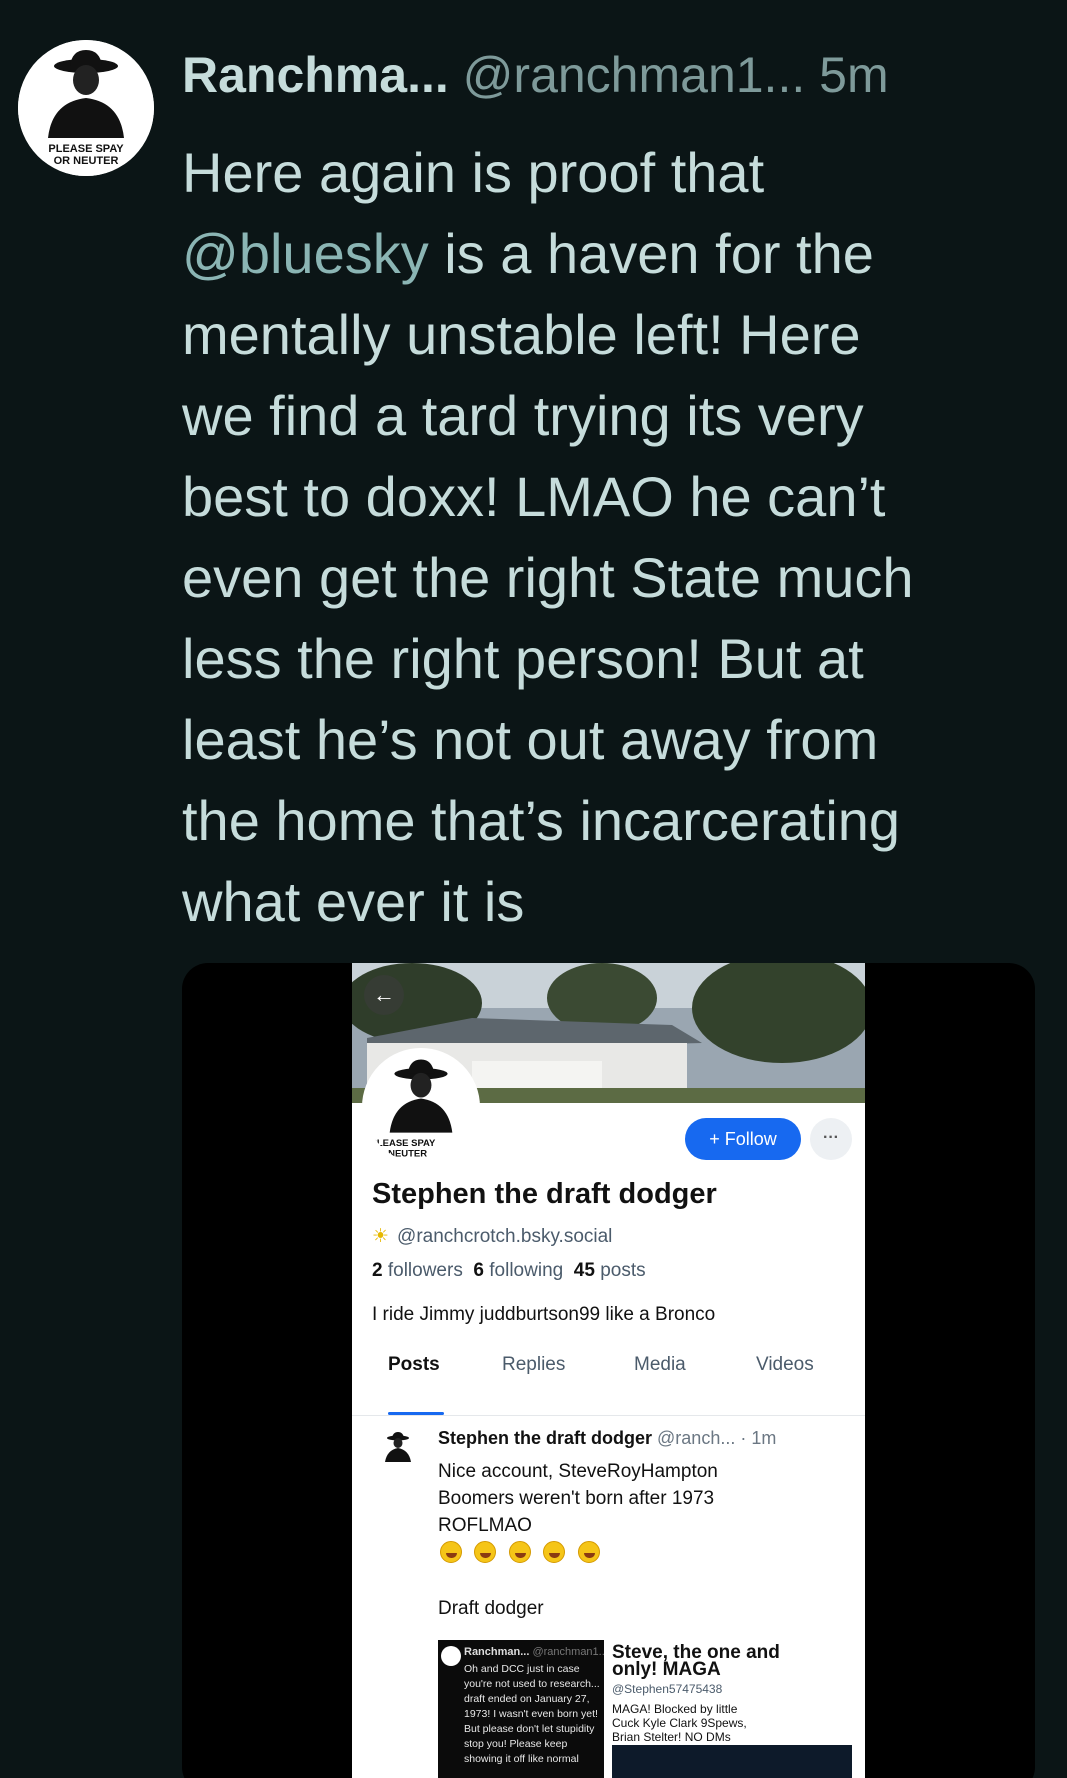  I want to click on post-text-part-1: Here again is proof that, so click(473, 172).